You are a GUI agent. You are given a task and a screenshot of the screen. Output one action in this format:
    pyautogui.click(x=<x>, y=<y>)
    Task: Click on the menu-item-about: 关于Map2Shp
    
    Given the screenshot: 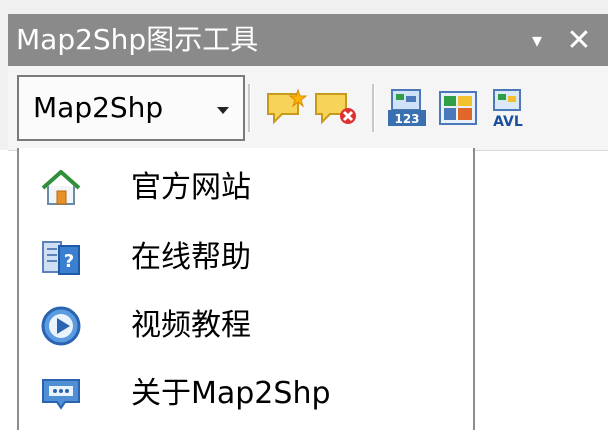 What is the action you would take?
    pyautogui.click(x=246, y=394)
    